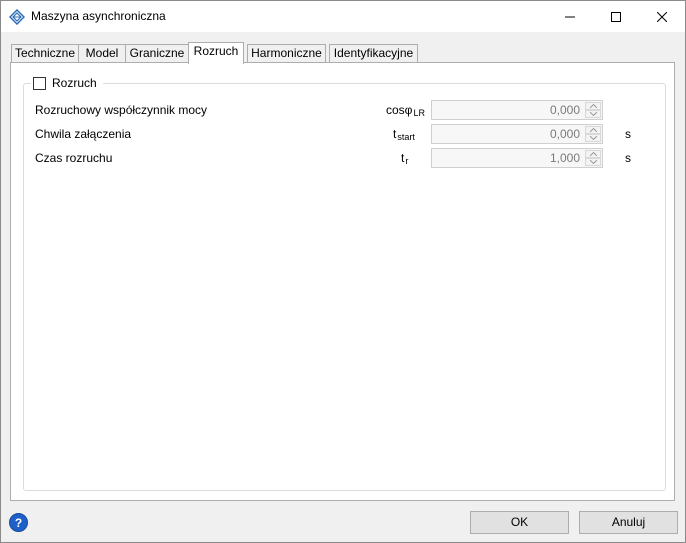 The width and height of the screenshot is (686, 543). Describe the element at coordinates (519, 522) in the screenshot. I see `ok-button: OK` at that location.